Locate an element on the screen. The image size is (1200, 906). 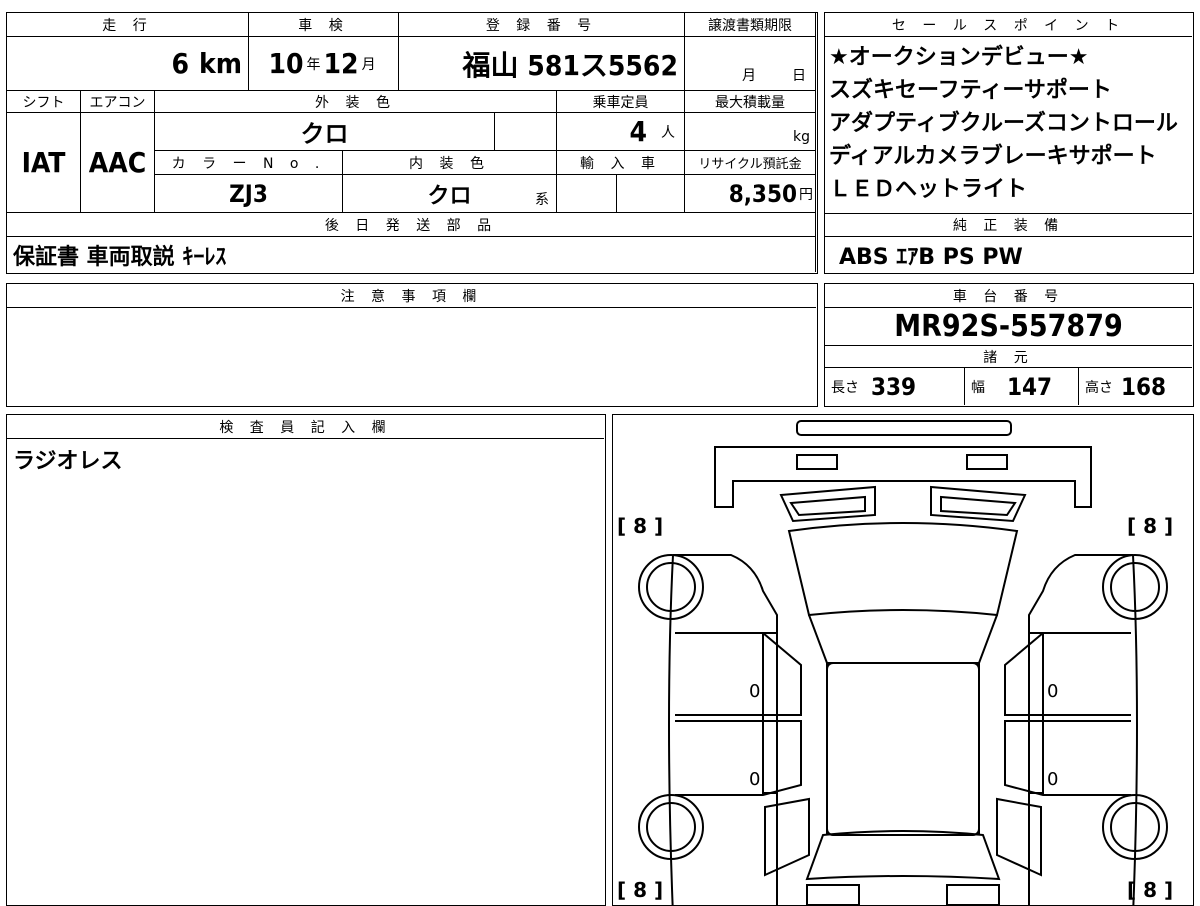
inspection-year: 10 is located at coordinates (286, 63).